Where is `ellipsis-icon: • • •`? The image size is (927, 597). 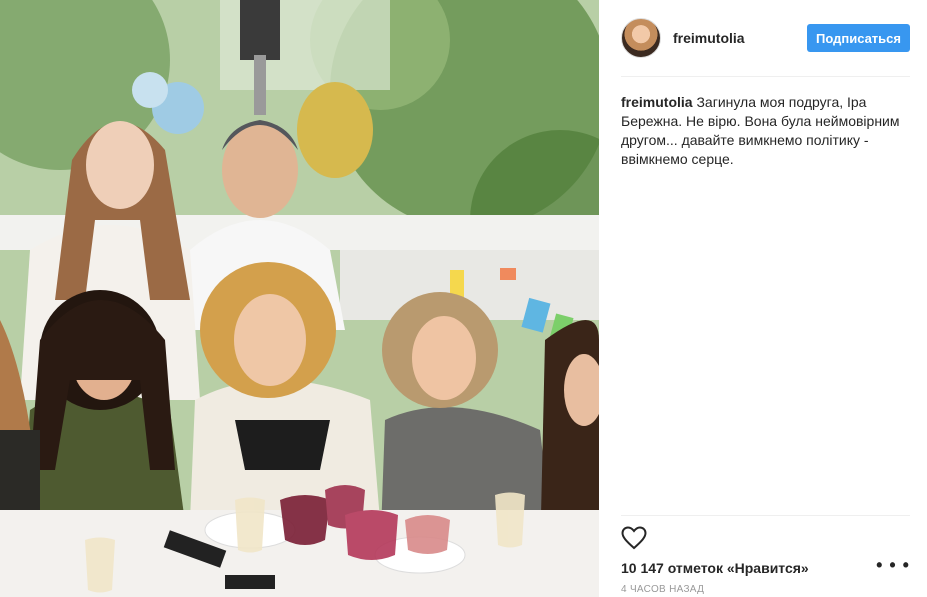 ellipsis-icon: • • • is located at coordinates (893, 566).